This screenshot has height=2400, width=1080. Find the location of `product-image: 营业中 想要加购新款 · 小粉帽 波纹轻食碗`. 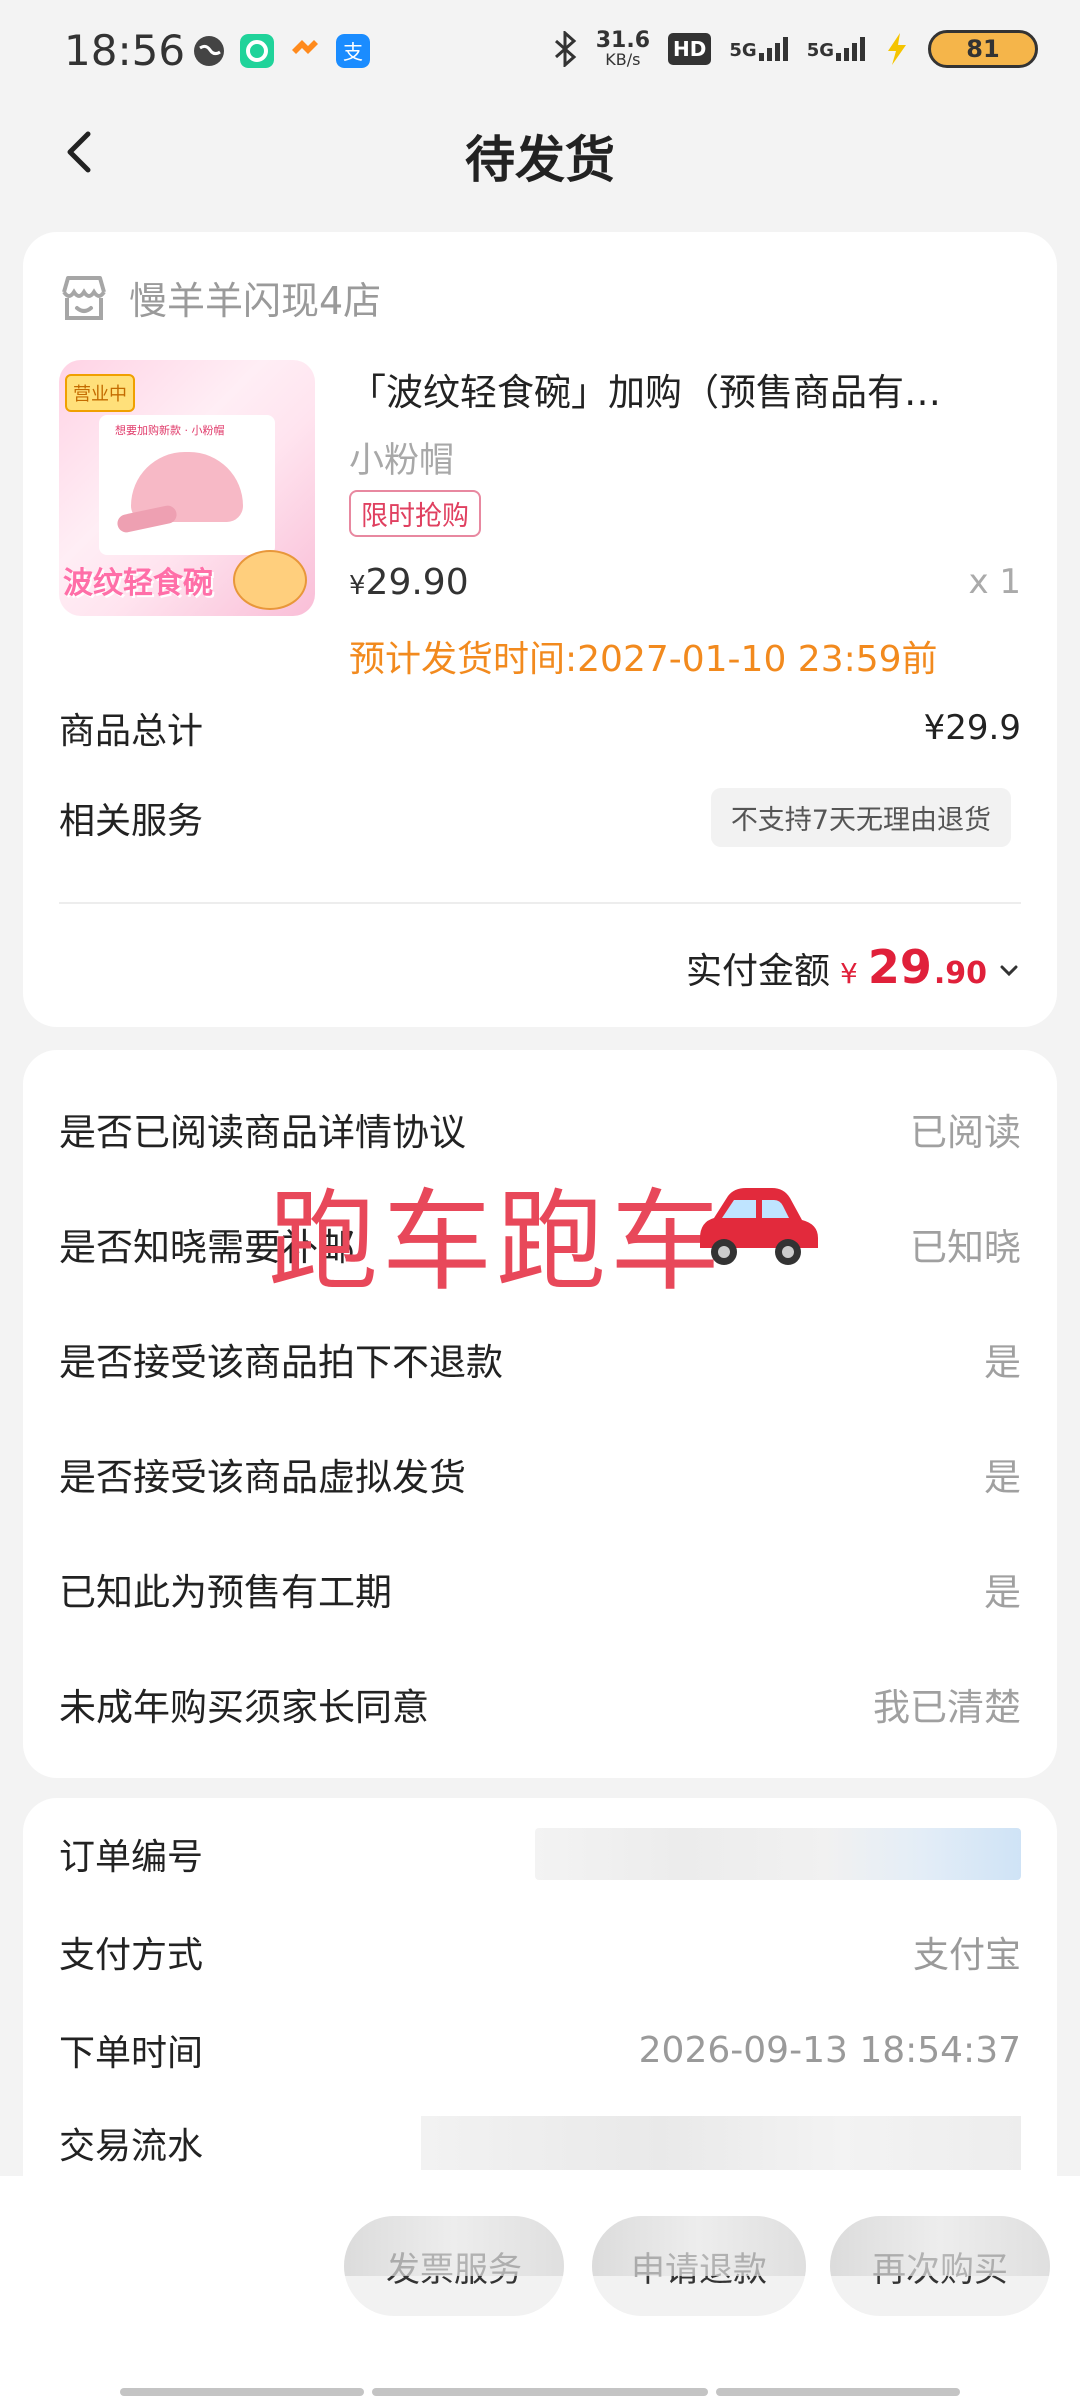

product-image: 营业中 想要加购新款 · 小粉帽 波纹轻食碗 is located at coordinates (187, 488).